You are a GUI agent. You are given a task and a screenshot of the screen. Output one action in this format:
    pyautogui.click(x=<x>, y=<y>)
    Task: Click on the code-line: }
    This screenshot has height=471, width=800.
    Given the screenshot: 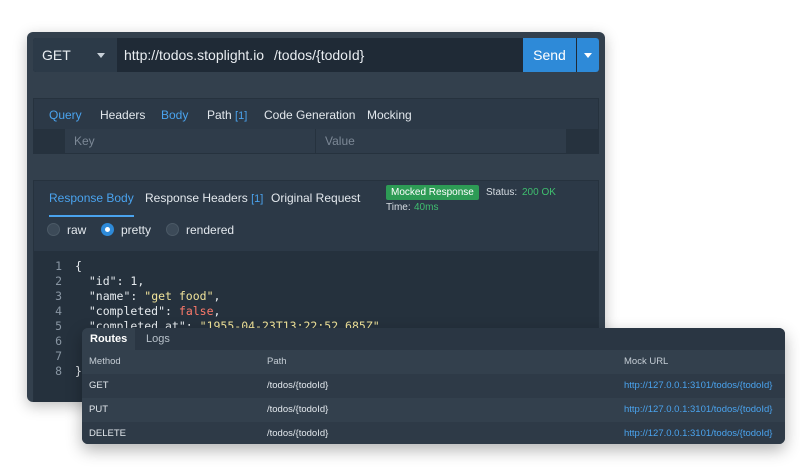 What is the action you would take?
    pyautogui.click(x=78, y=371)
    